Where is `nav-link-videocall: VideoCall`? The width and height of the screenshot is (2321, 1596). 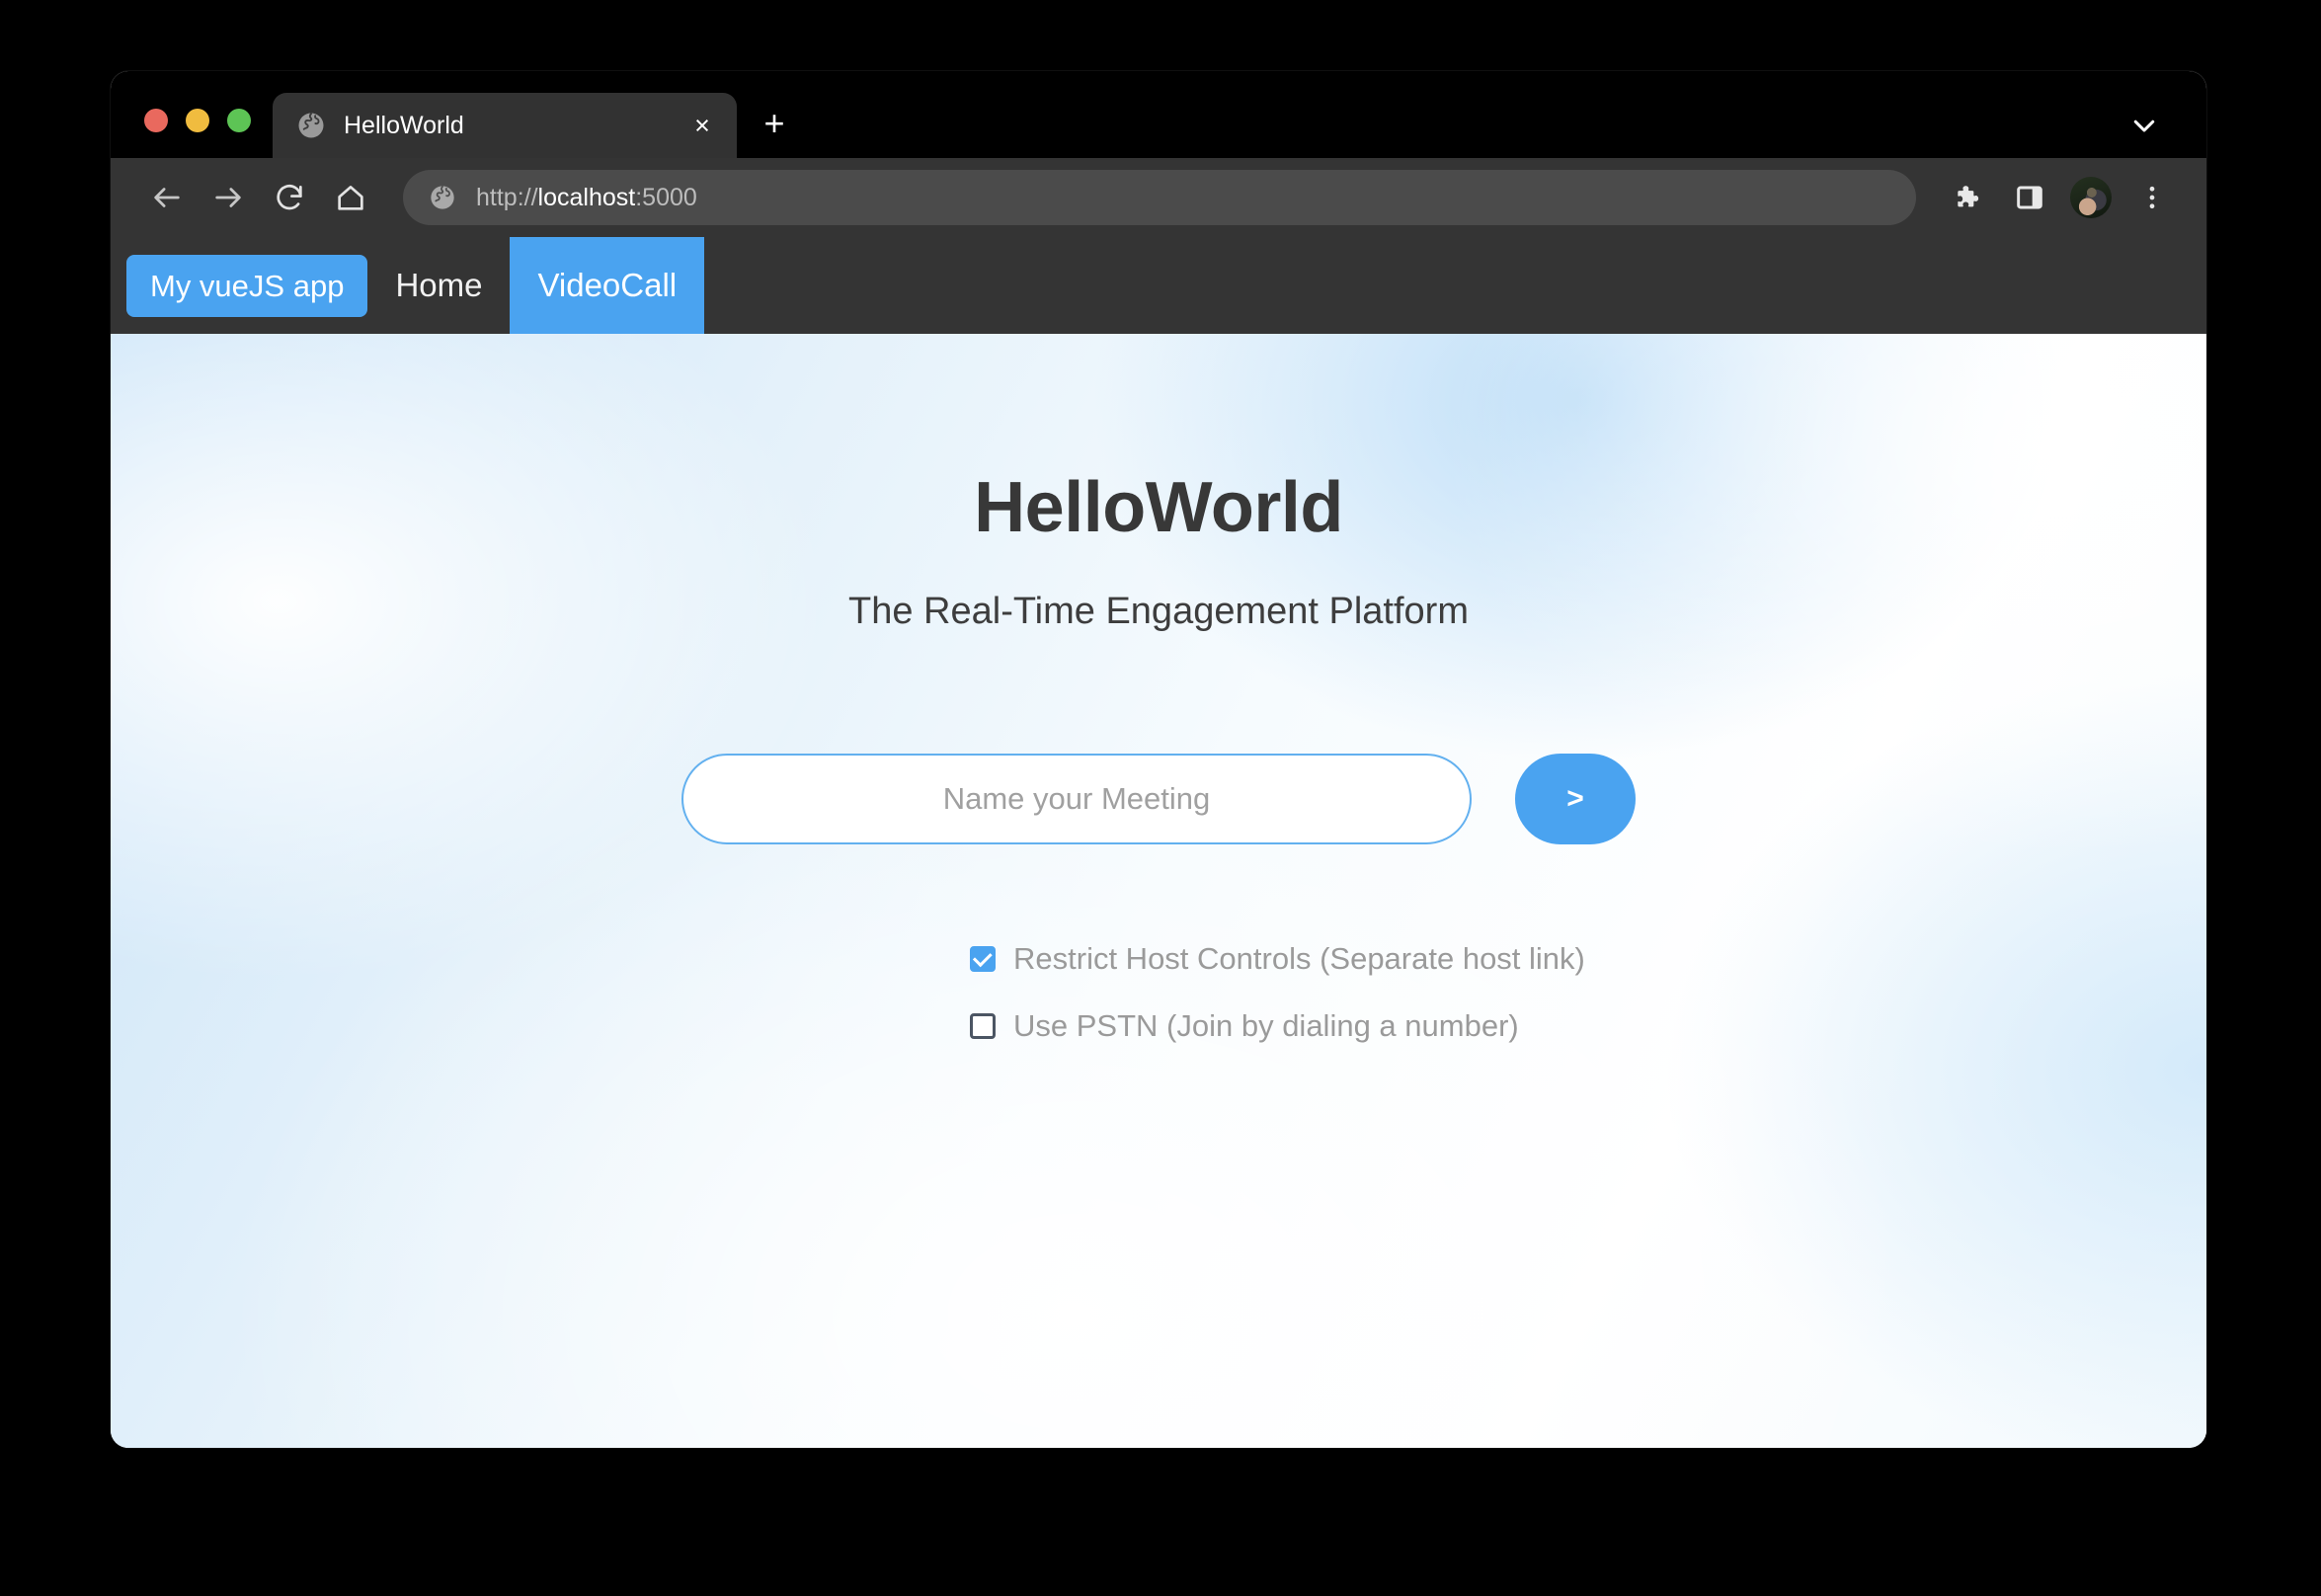
nav-link-videocall: VideoCall is located at coordinates (607, 285).